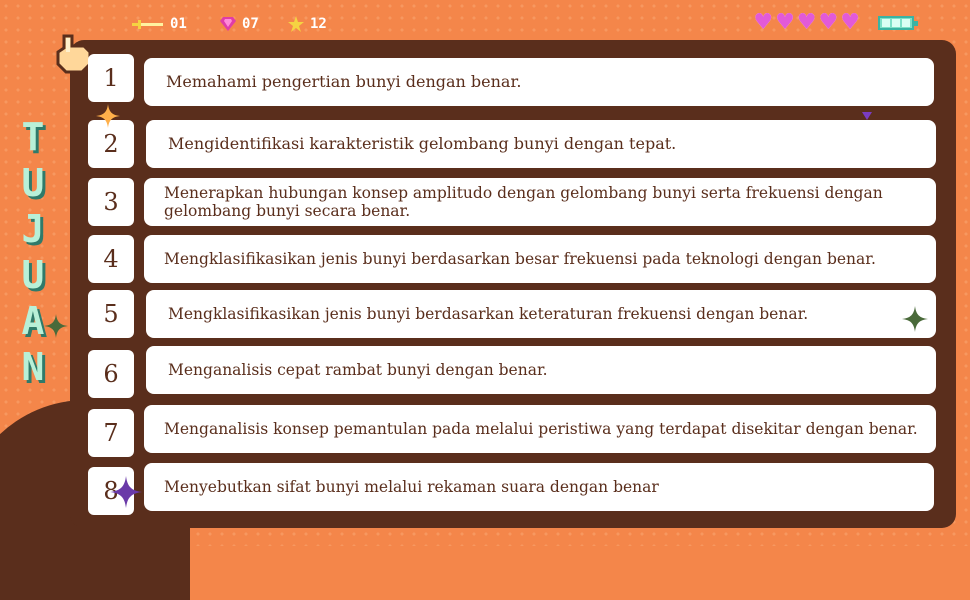 The height and width of the screenshot is (600, 970). What do you see at coordinates (296, 24) in the screenshot?
I see `star-icon` at bounding box center [296, 24].